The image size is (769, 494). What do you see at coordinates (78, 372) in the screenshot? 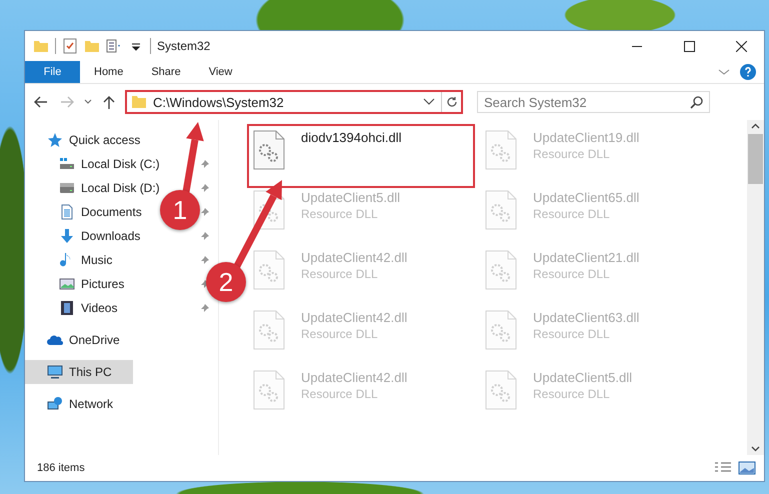
I see `sidebar-item: This PC` at bounding box center [78, 372].